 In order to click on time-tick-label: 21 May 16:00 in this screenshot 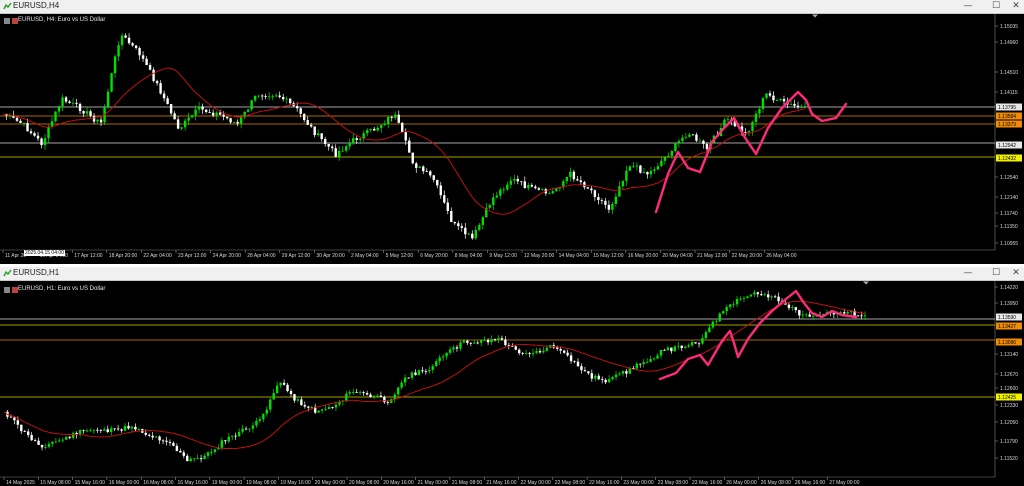, I will do `click(501, 483)`.